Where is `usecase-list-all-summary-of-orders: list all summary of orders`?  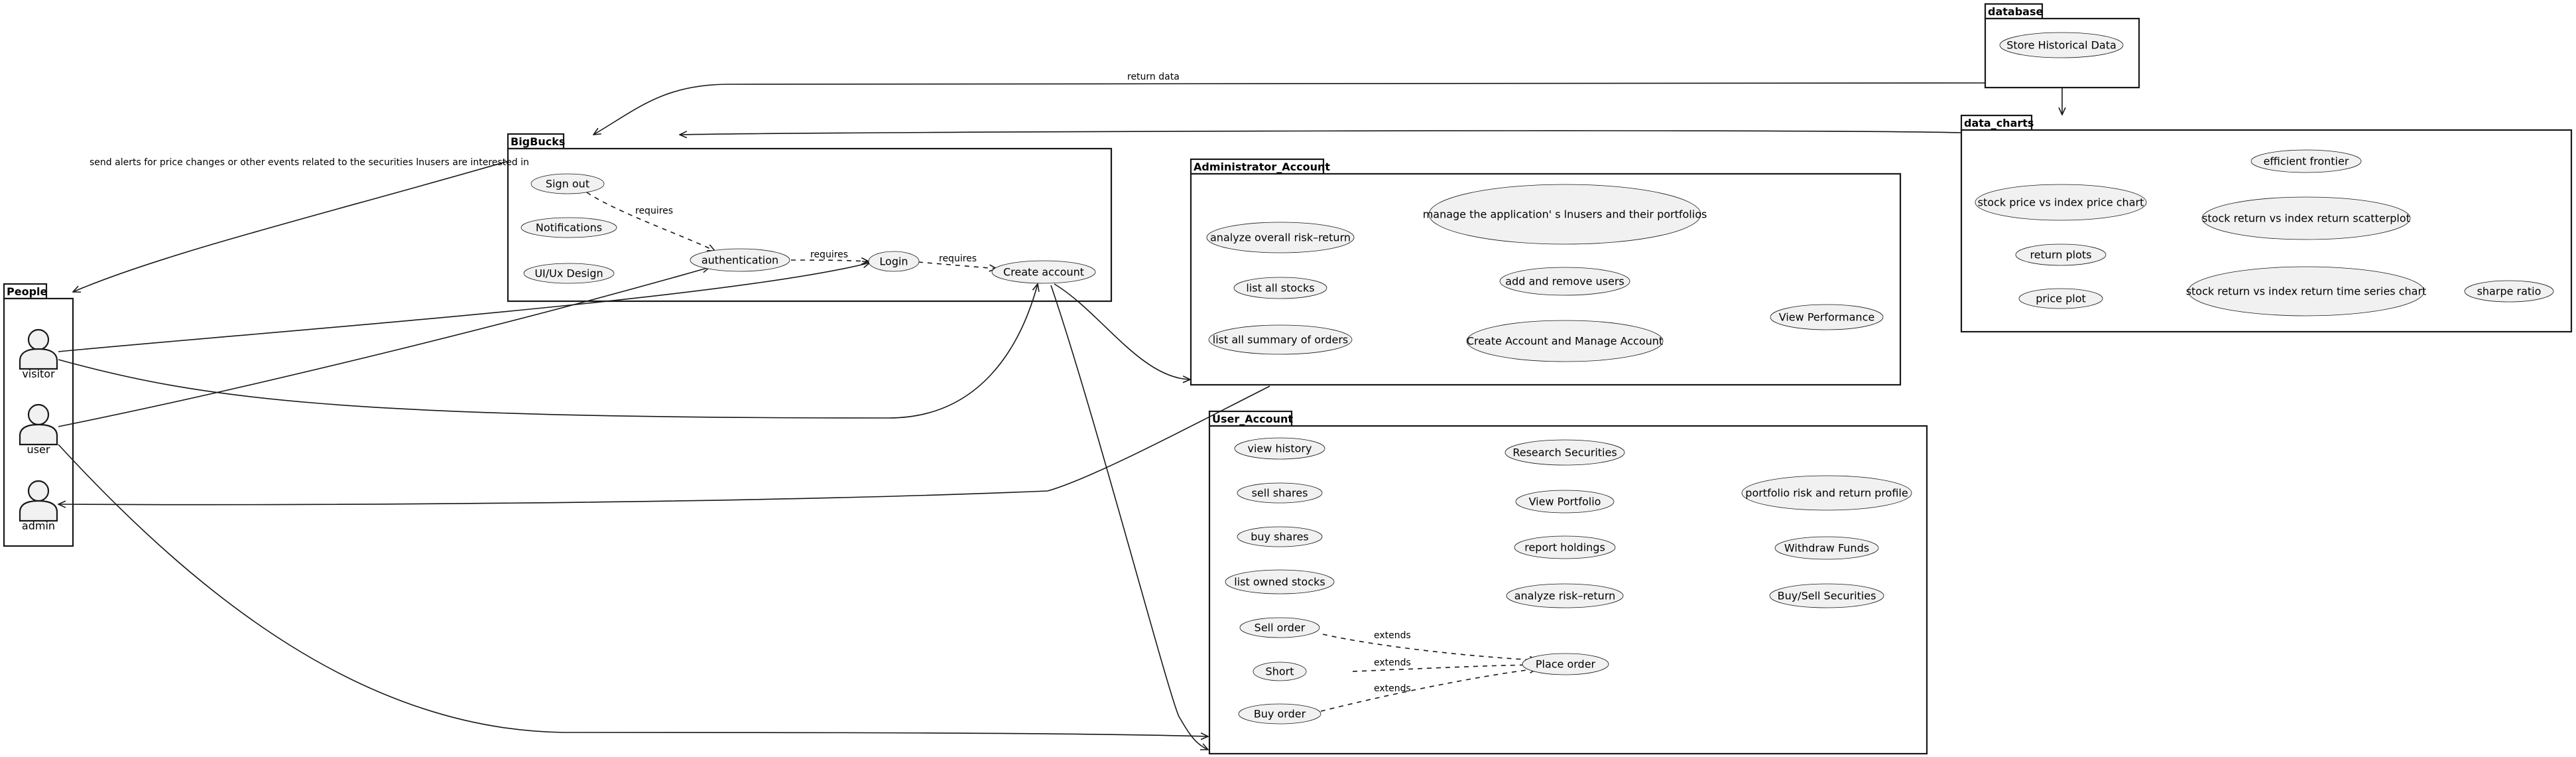 usecase-list-all-summary-of-orders: list all summary of orders is located at coordinates (1280, 339).